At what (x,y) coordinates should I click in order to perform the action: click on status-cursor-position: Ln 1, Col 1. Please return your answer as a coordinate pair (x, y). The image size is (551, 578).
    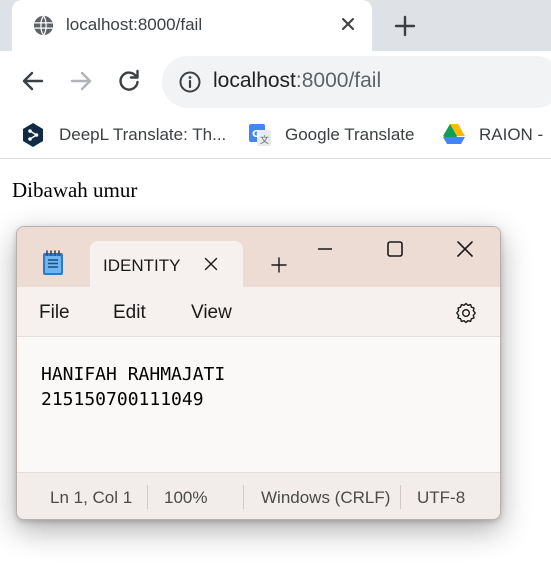
    Looking at the image, I should click on (91, 498).